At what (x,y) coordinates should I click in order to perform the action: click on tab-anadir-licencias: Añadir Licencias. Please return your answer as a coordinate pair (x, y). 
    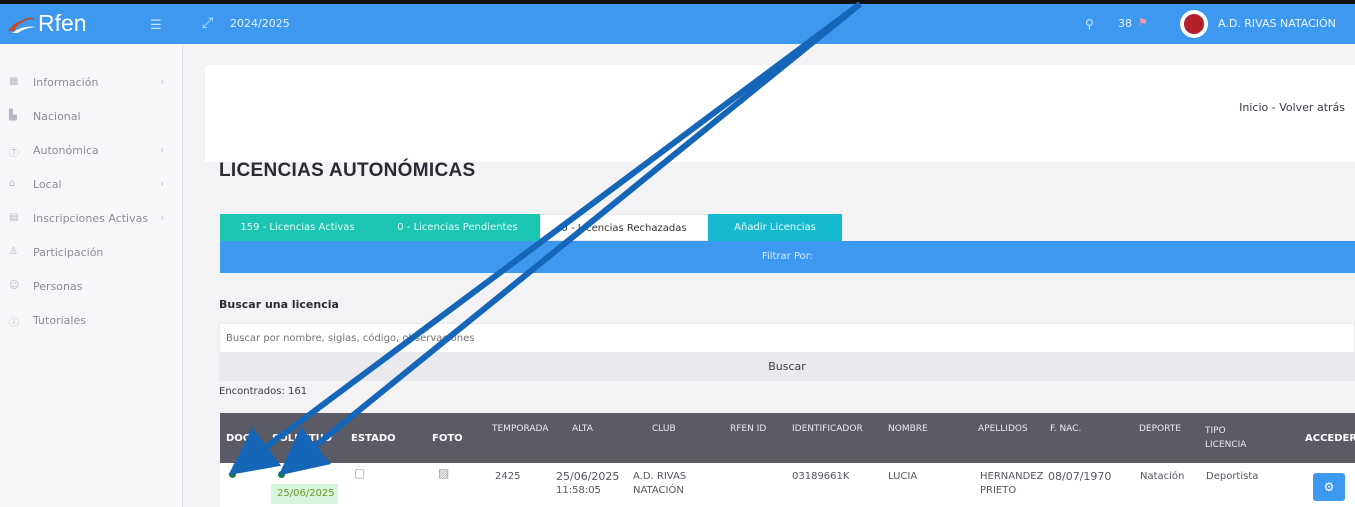
    Looking at the image, I should click on (775, 227).